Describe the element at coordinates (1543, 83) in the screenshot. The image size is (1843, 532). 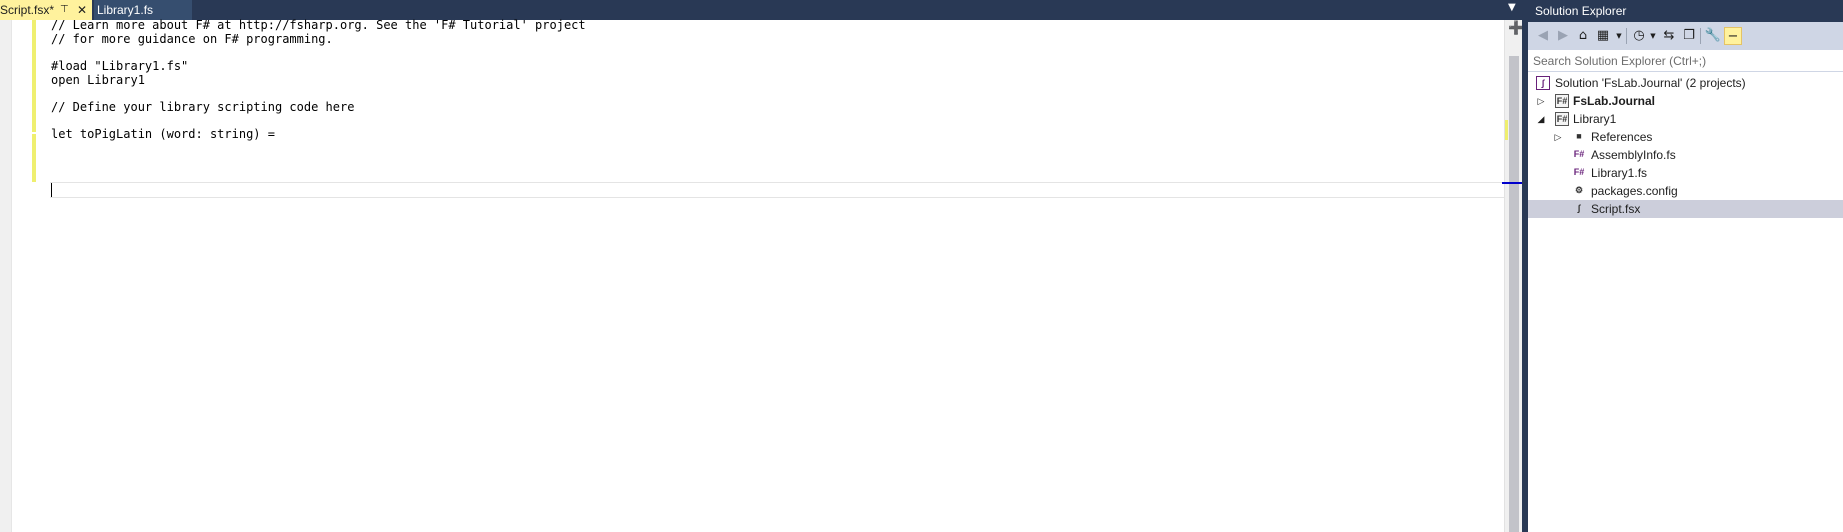
I see `solution-icon: ∫` at that location.